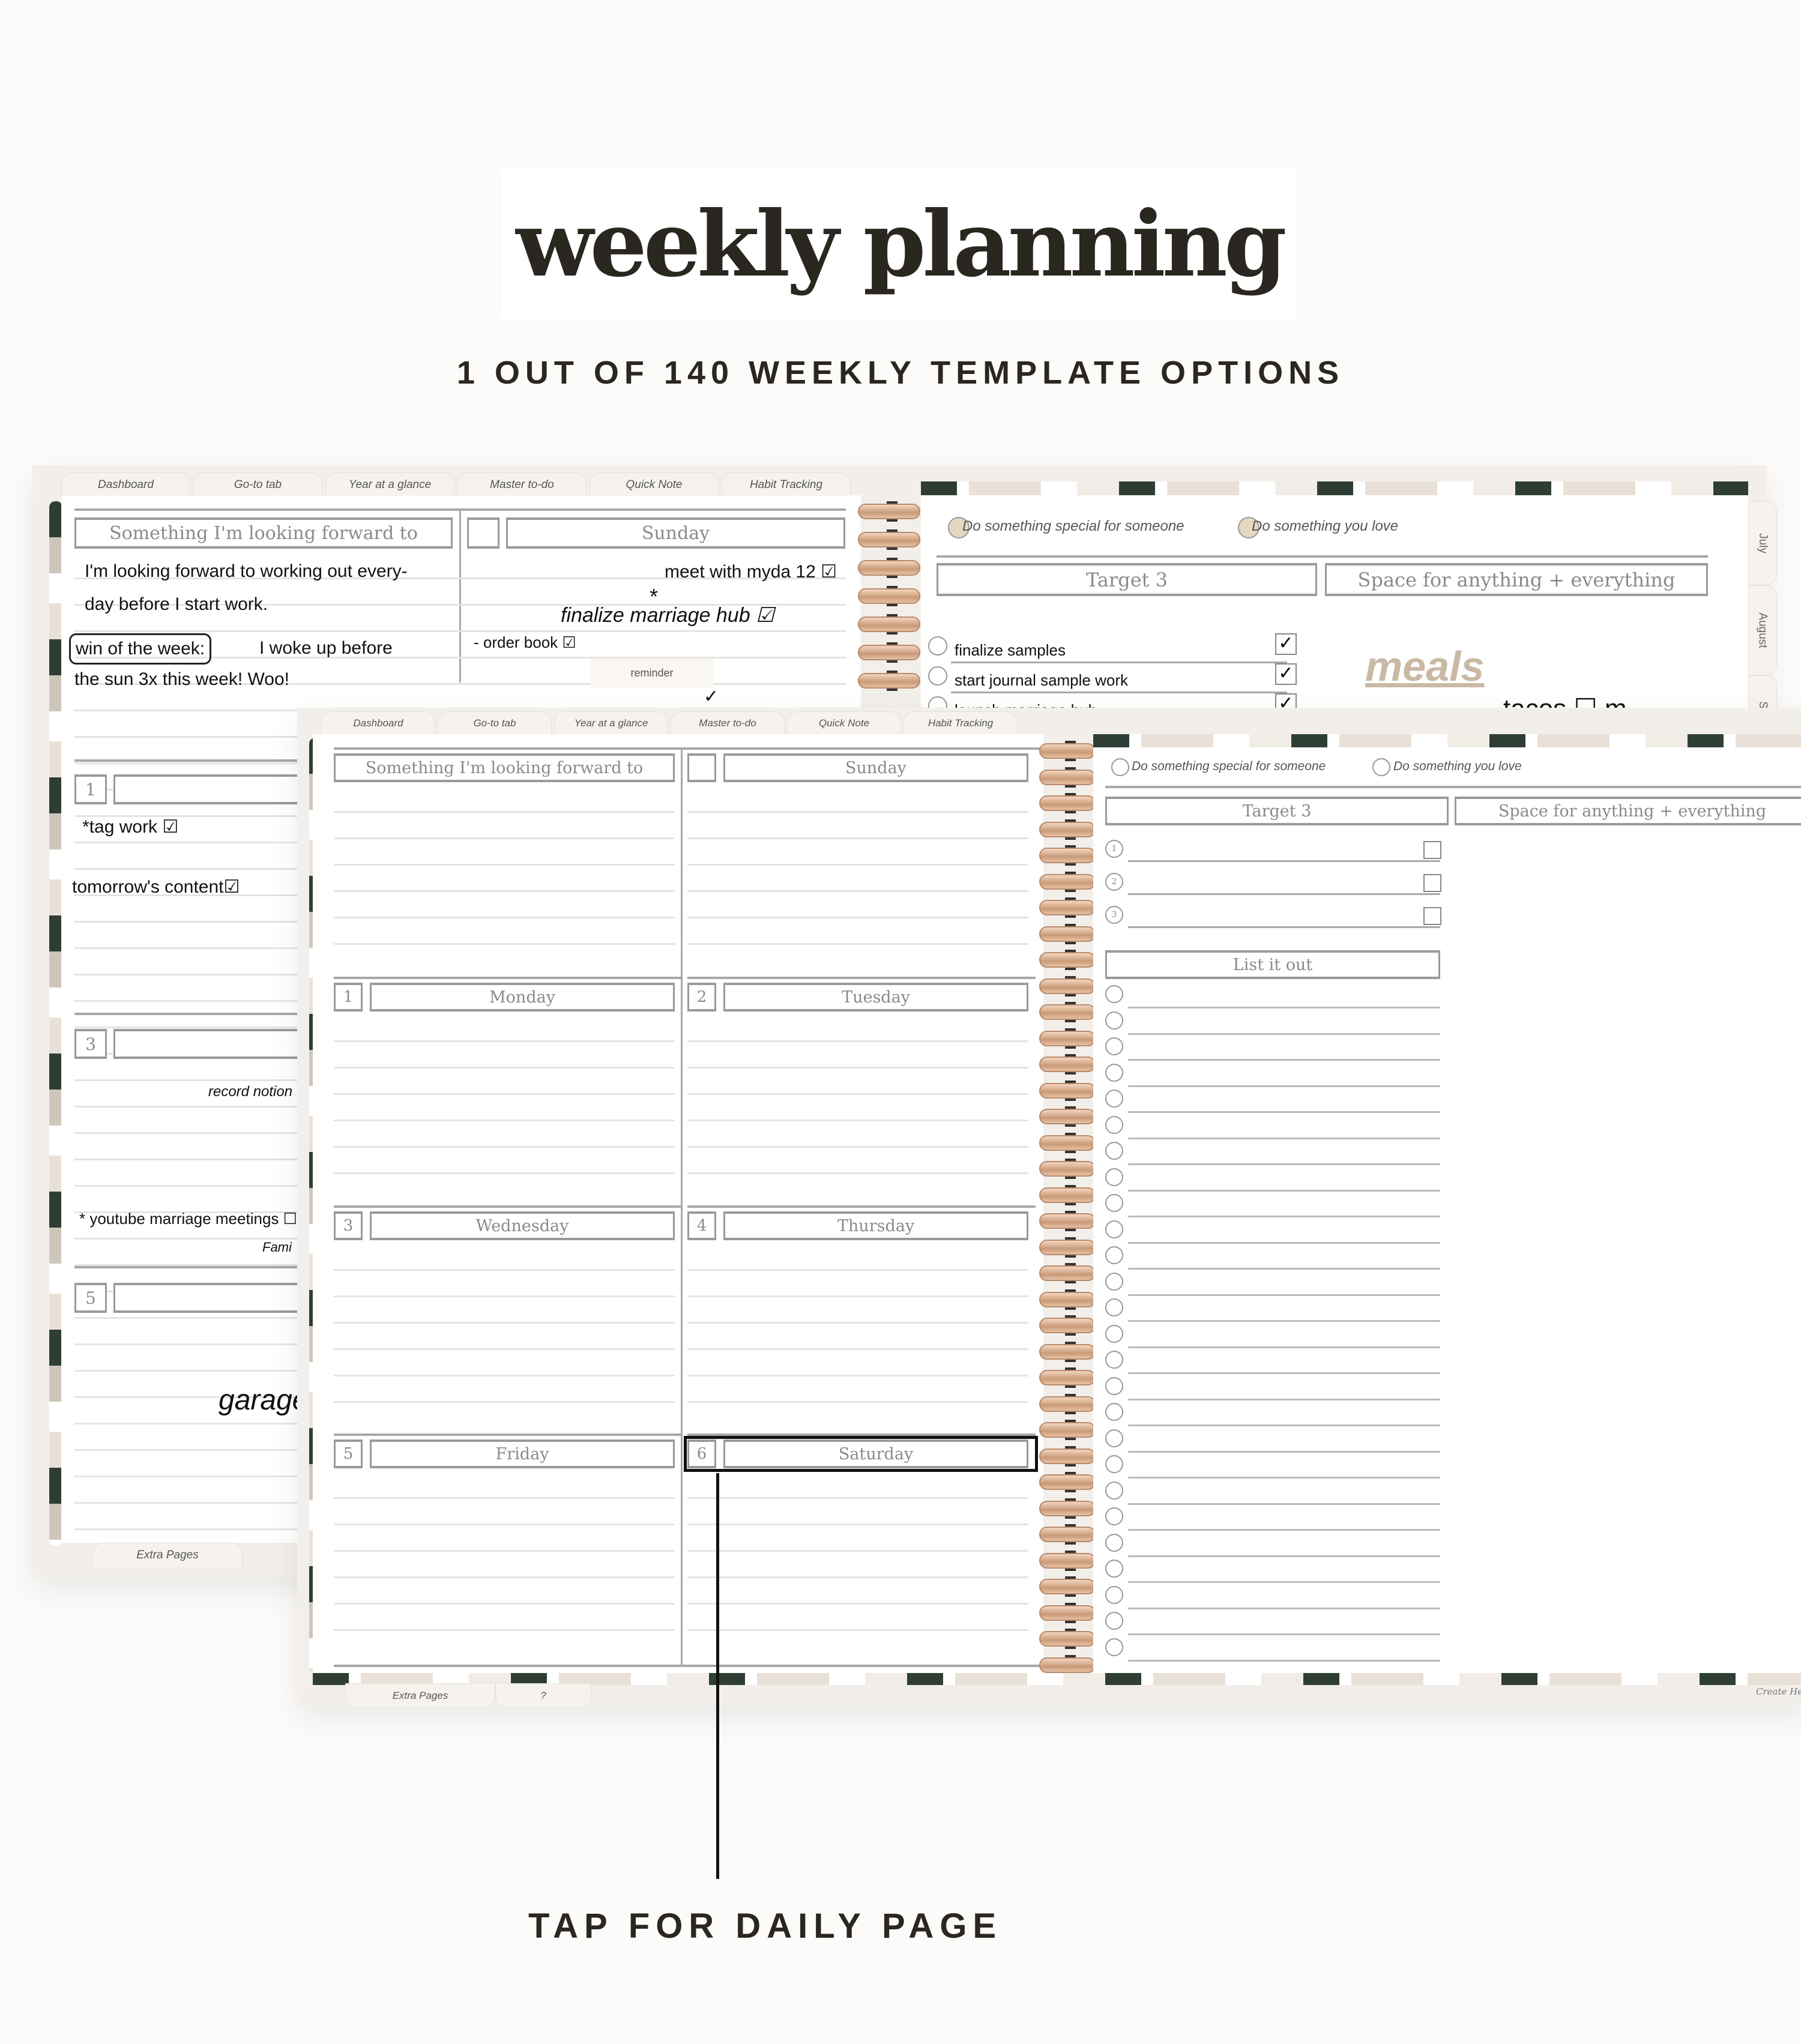  What do you see at coordinates (702, 767) in the screenshot?
I see `day-number-box` at bounding box center [702, 767].